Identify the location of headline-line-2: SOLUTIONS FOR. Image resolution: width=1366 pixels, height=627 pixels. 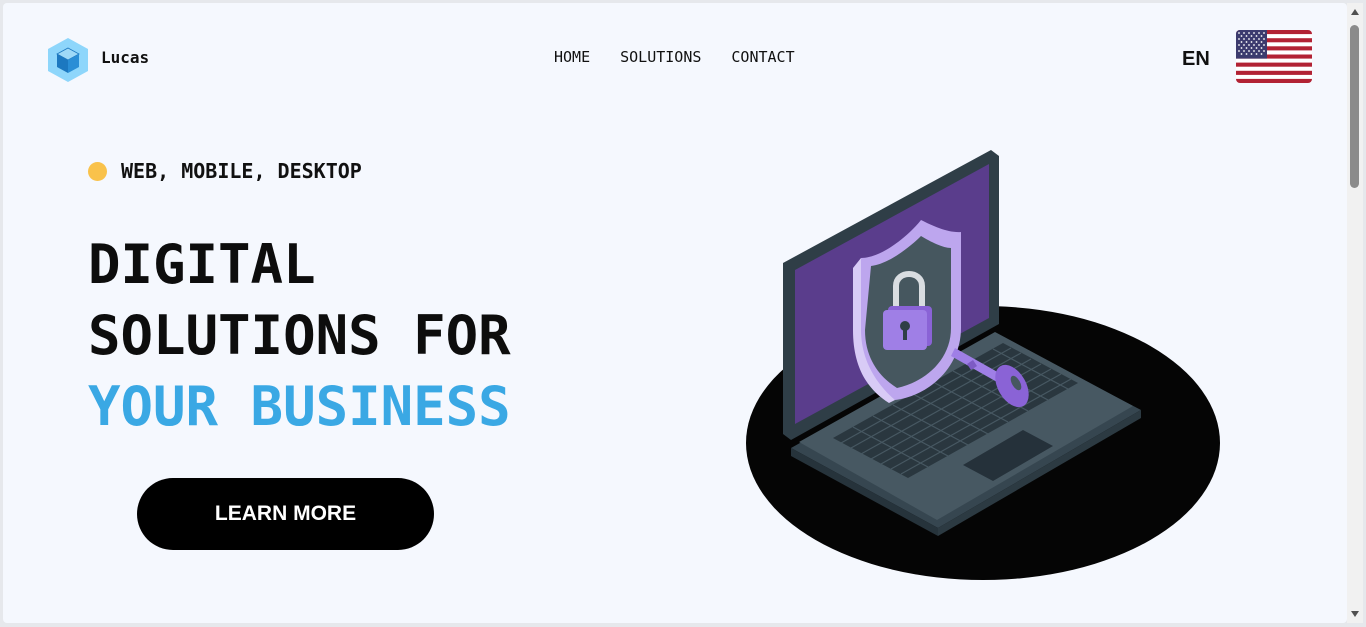
(299, 335).